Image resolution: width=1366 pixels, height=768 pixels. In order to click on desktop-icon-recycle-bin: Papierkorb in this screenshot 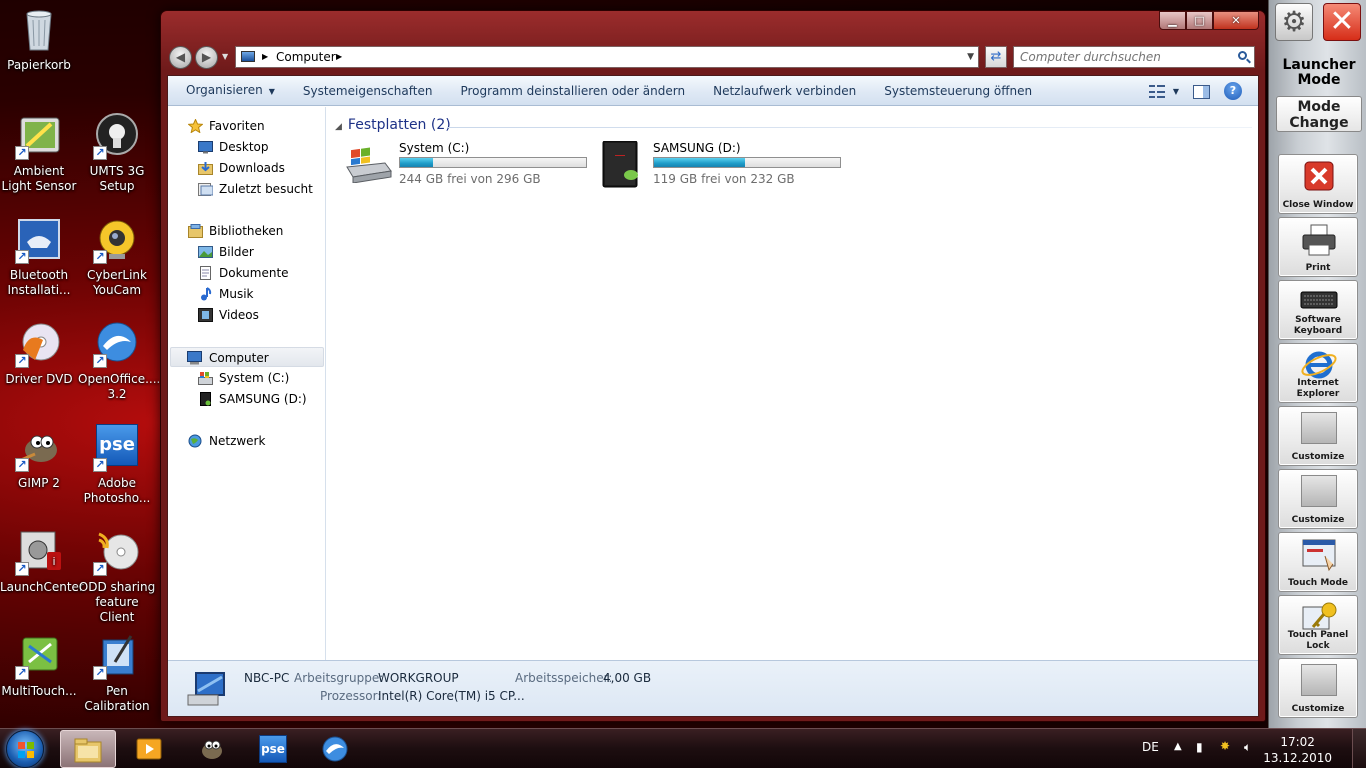, I will do `click(39, 39)`.